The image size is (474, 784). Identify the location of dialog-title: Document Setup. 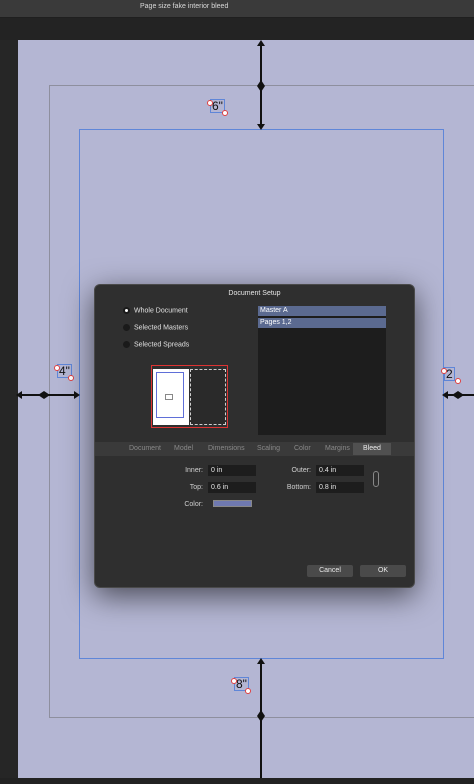
(254, 293).